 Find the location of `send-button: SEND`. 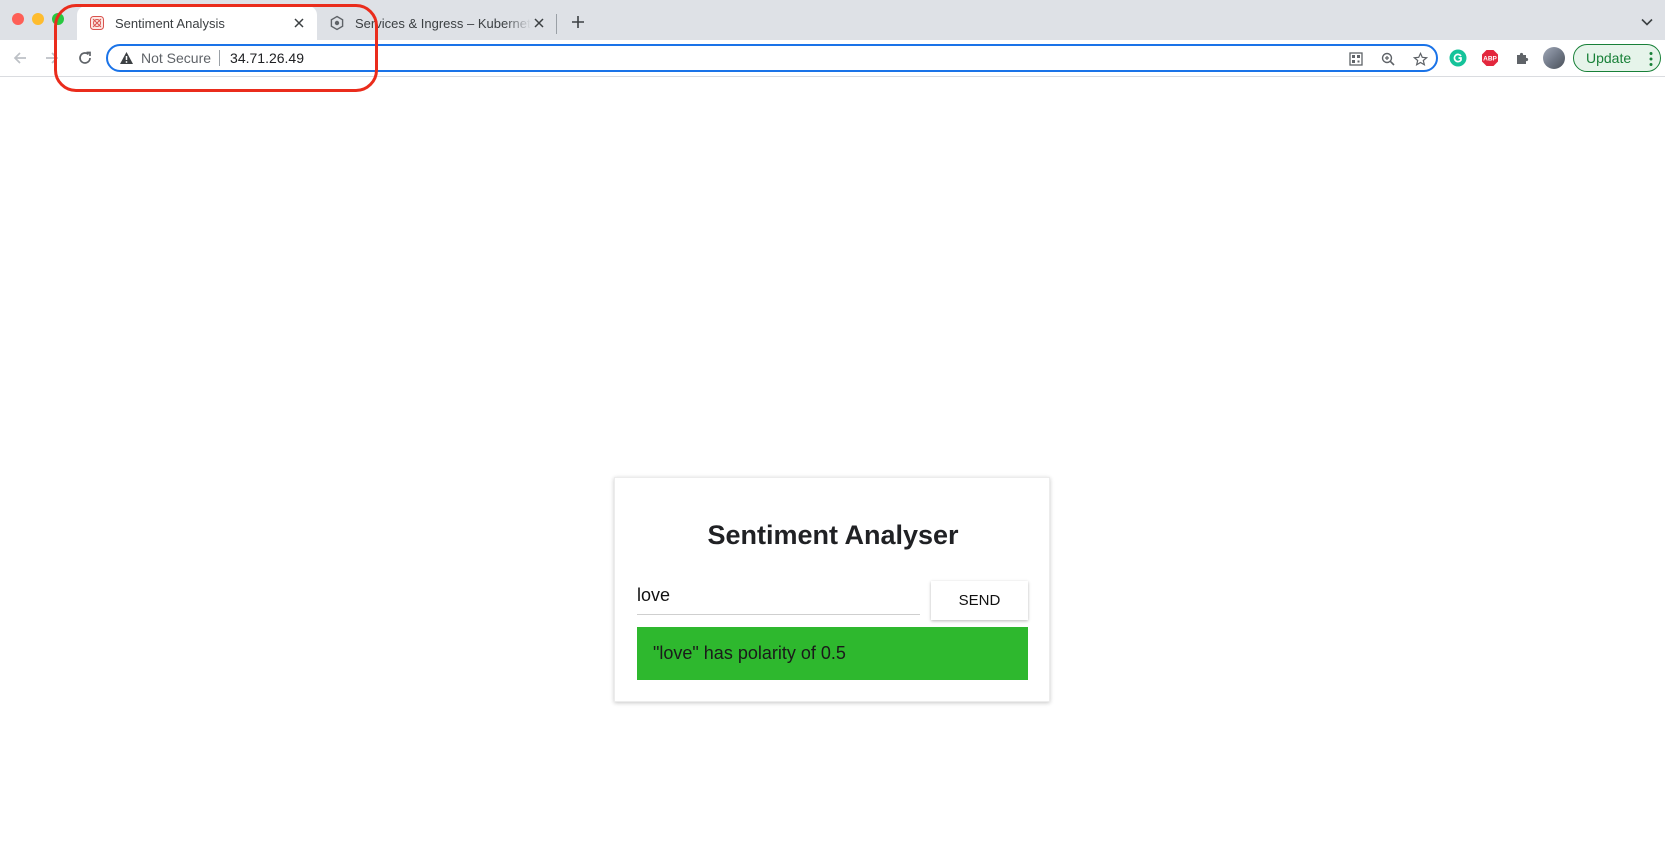

send-button: SEND is located at coordinates (979, 600).